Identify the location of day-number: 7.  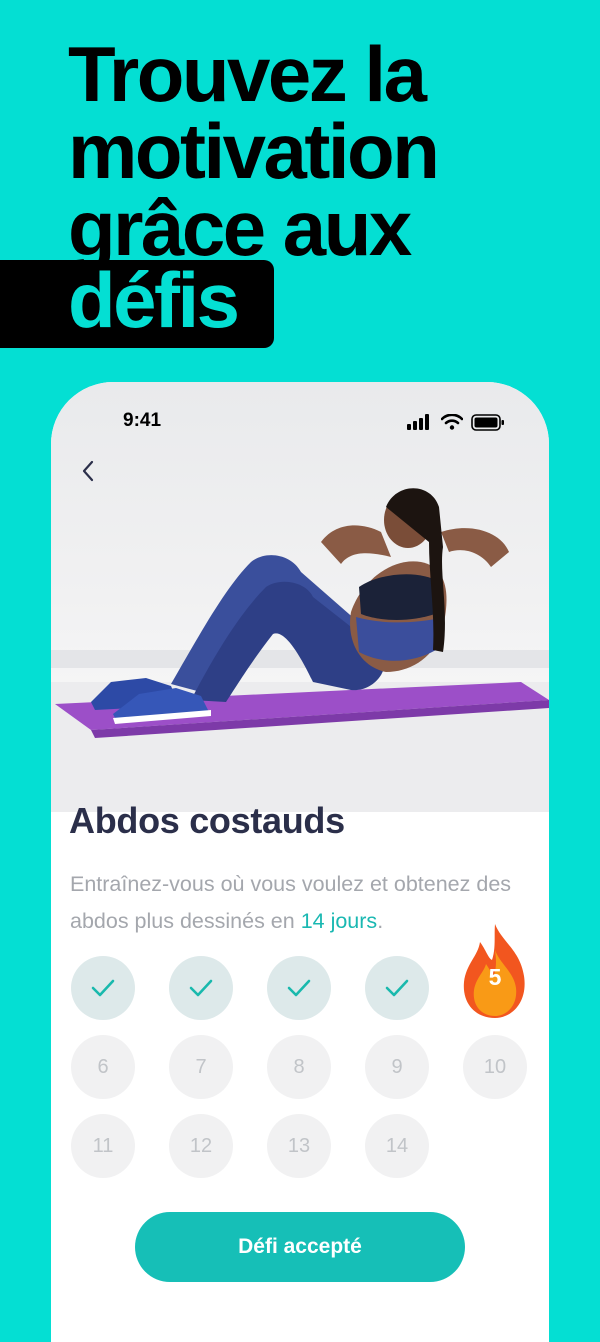
(201, 1066).